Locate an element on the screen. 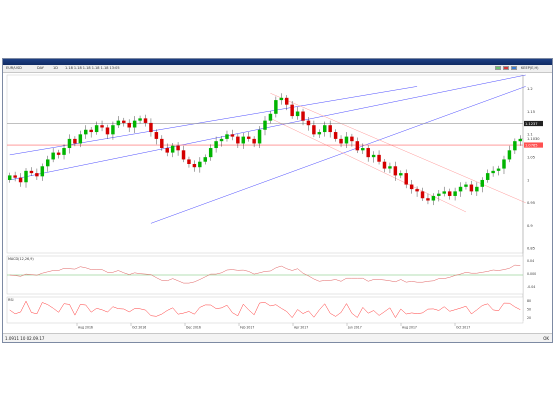 The width and height of the screenshot is (555, 400). time-tick-label: Oct 2017 is located at coordinates (463, 328).